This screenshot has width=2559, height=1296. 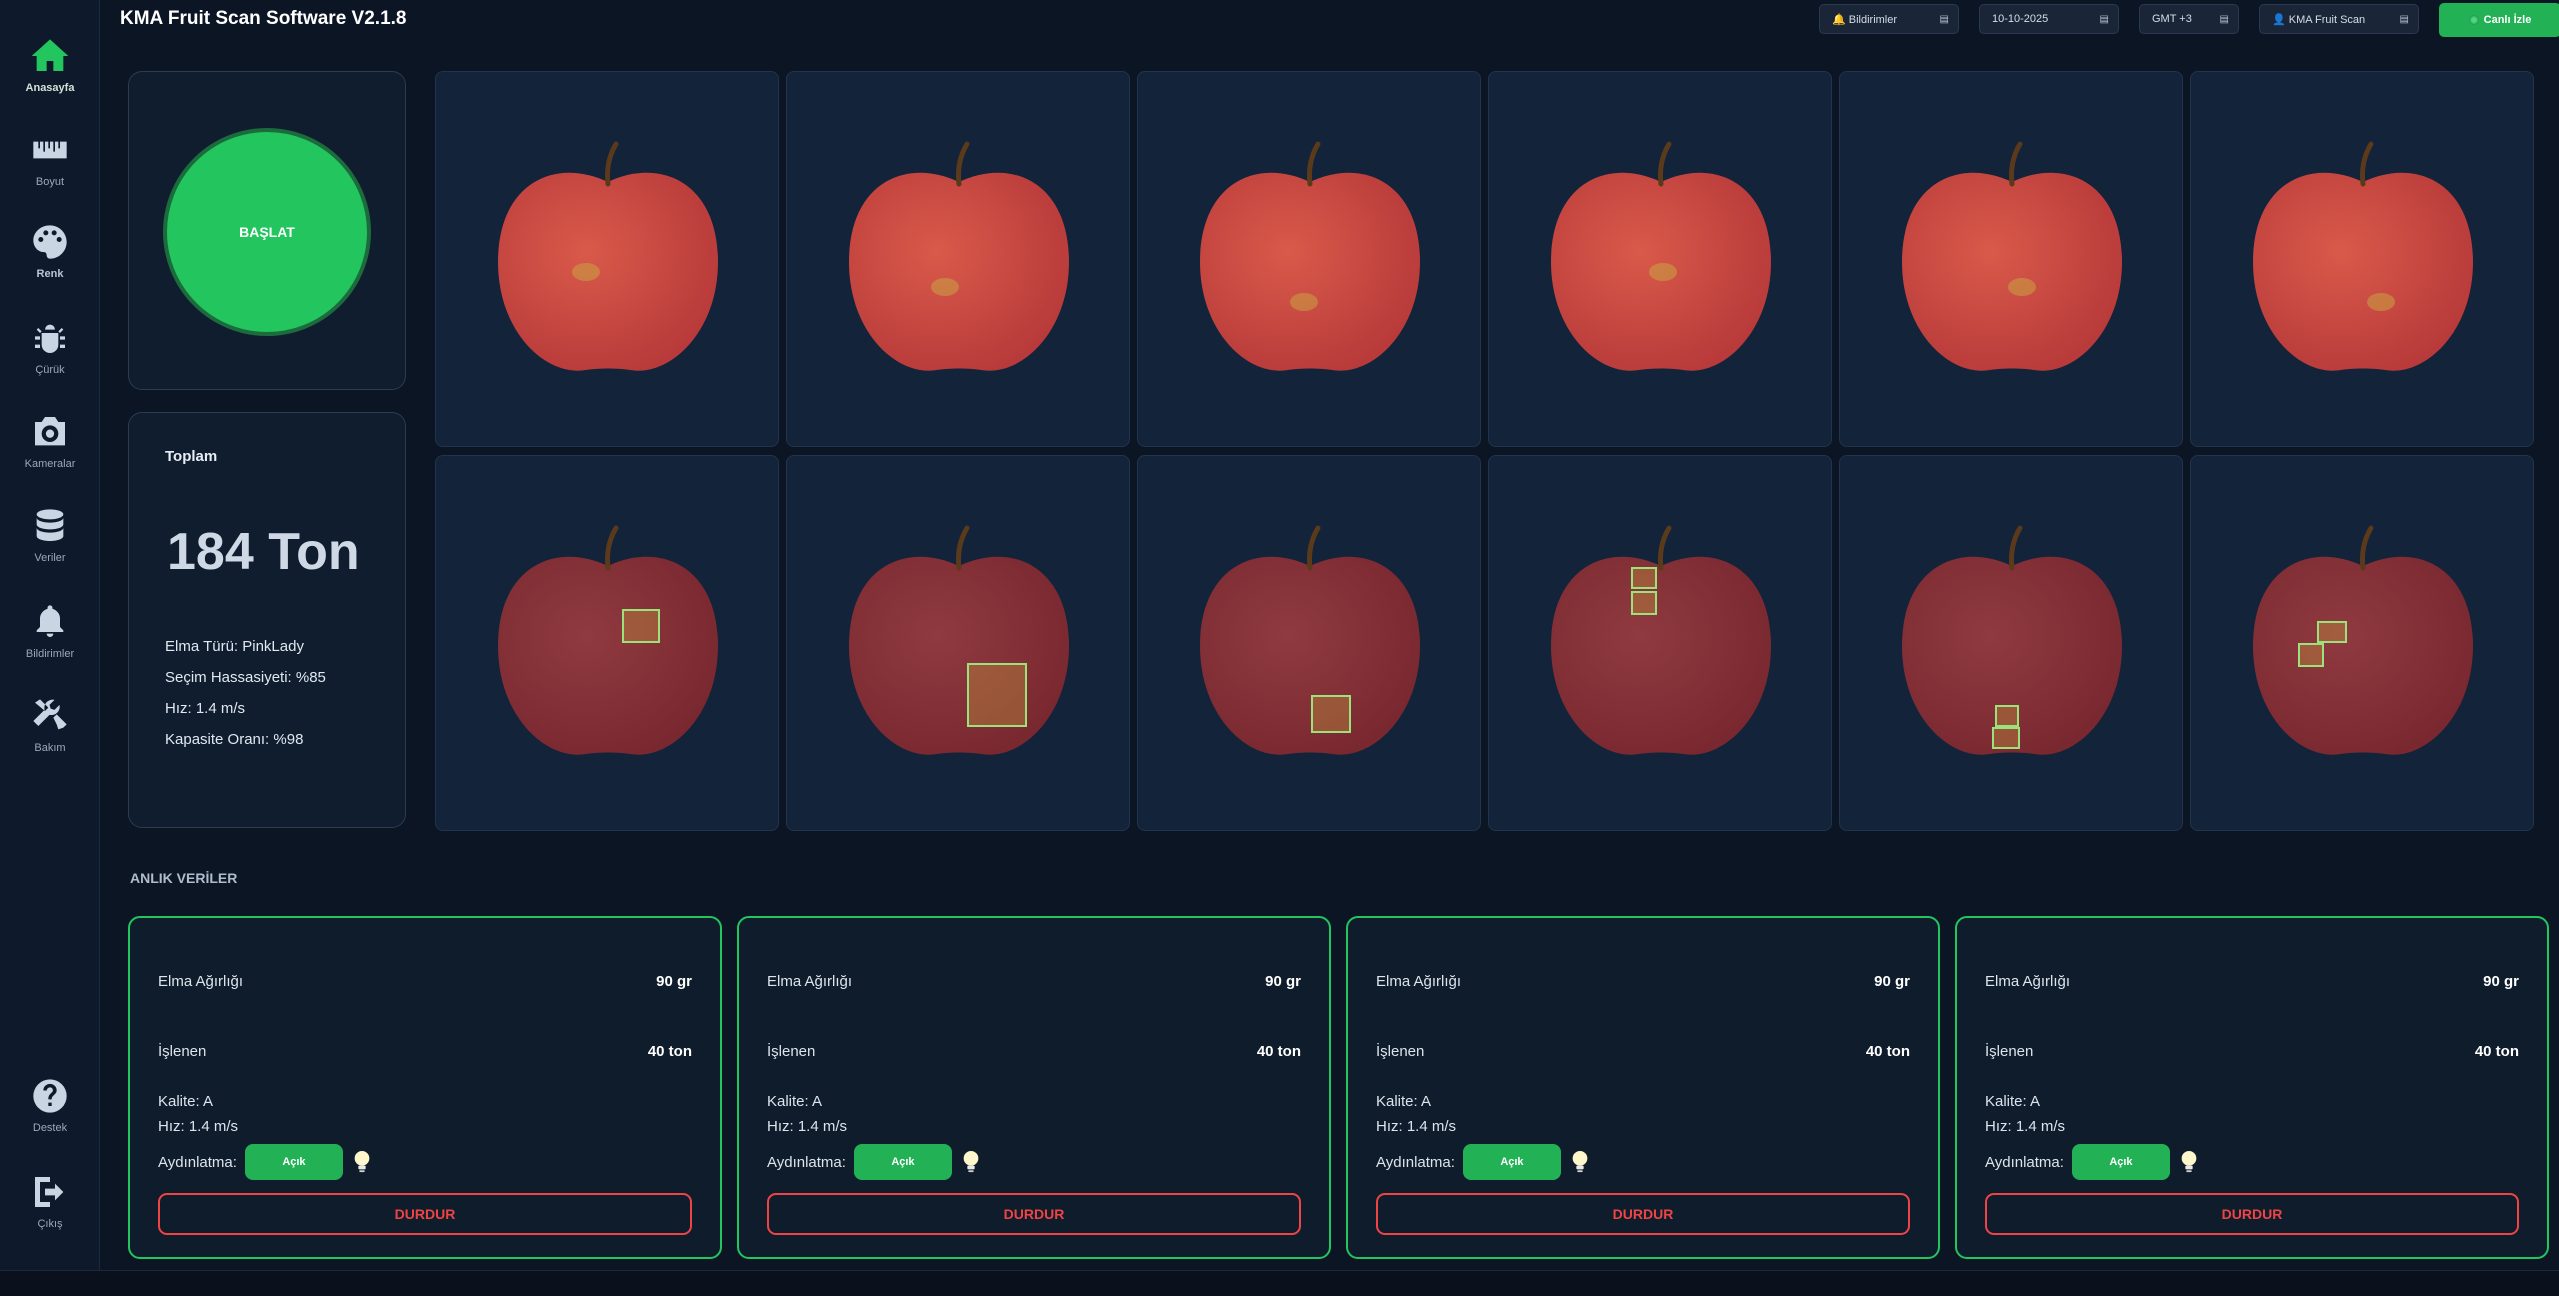 I want to click on sidebar-item-rot: Çürük, so click(x=50, y=358).